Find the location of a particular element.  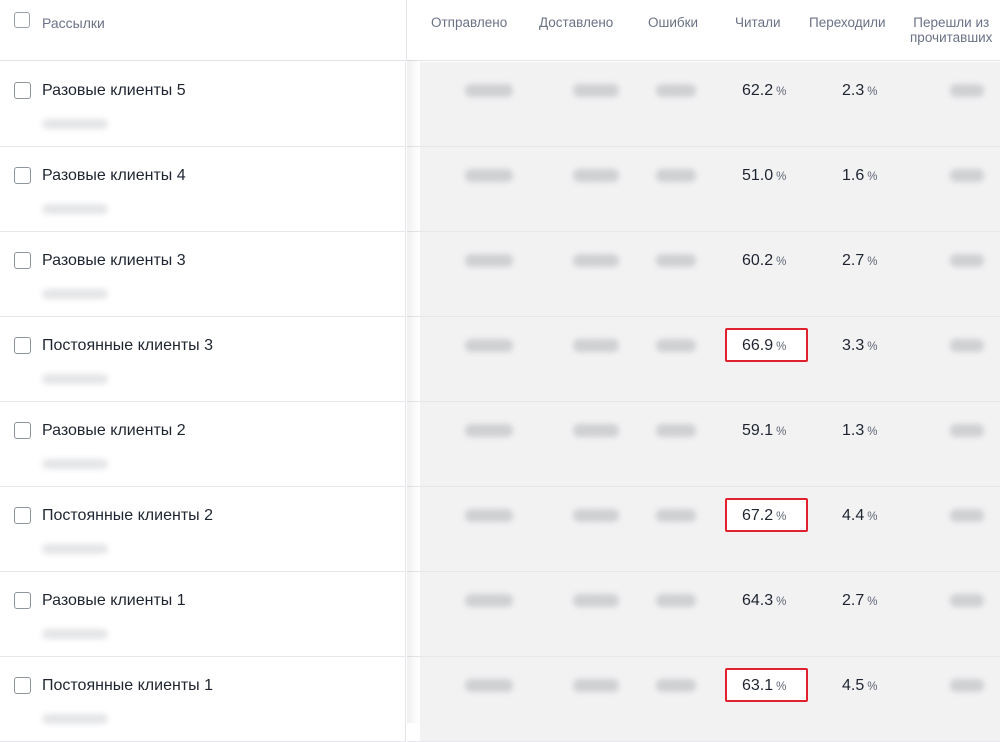

row-name-cell: Разовые клиенты 2 is located at coordinates (203, 444).